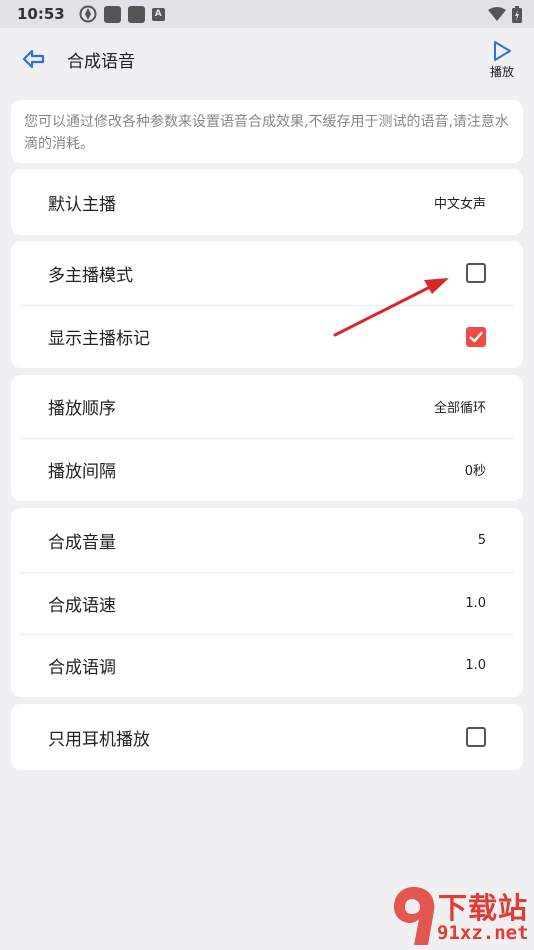  I want to click on volume-value: 5, so click(481, 540).